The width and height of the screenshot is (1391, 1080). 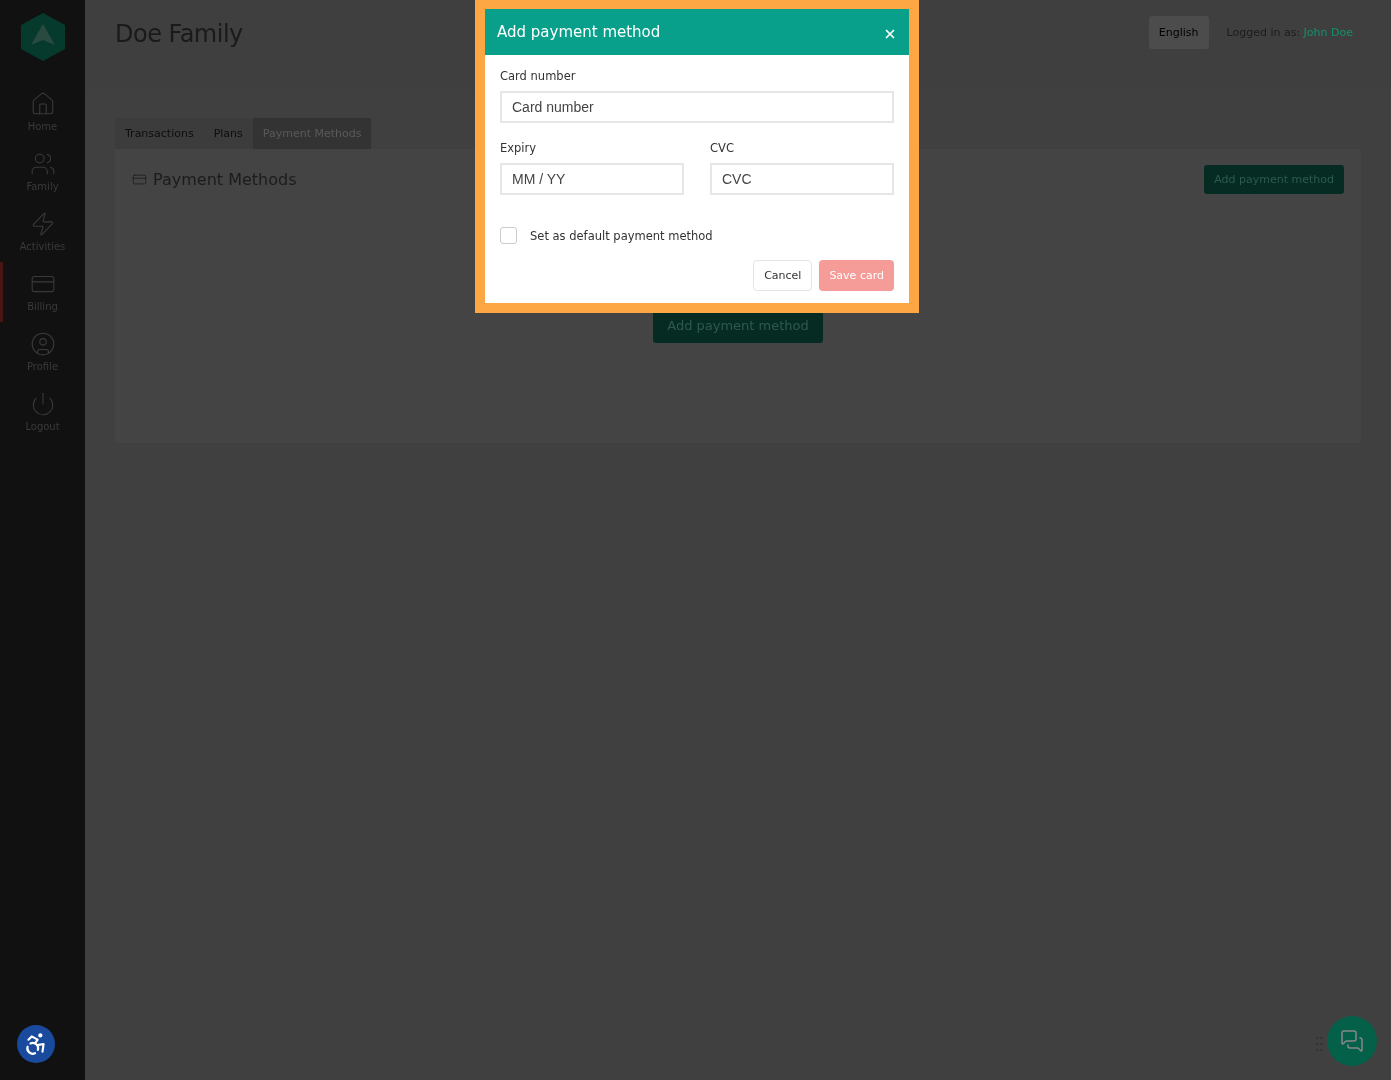 I want to click on user-link: John Doe, so click(x=1328, y=32).